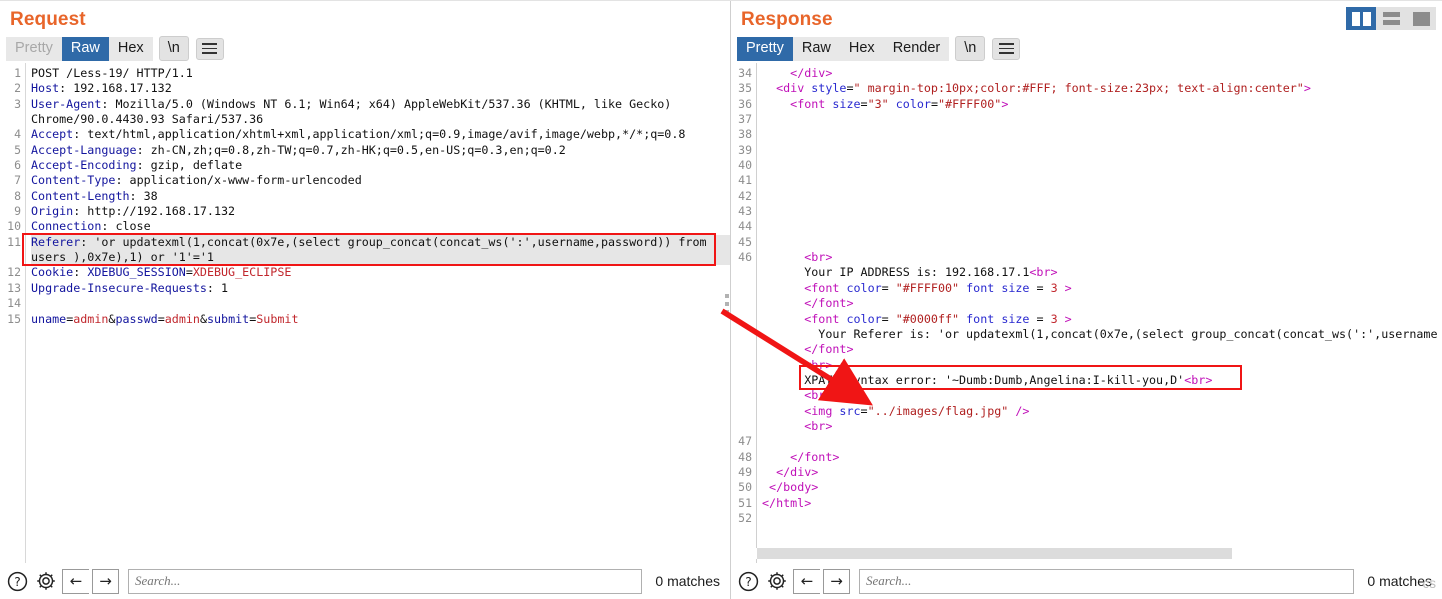 The width and height of the screenshot is (1442, 599). I want to click on line-number: 2, so click(17, 88).